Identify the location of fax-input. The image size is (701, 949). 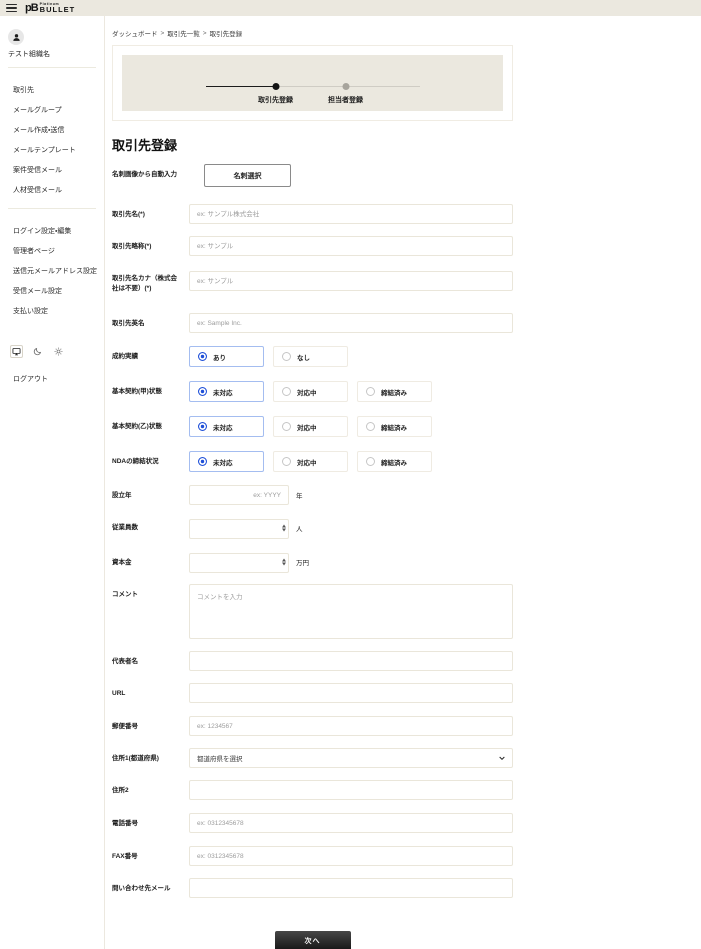
(351, 856).